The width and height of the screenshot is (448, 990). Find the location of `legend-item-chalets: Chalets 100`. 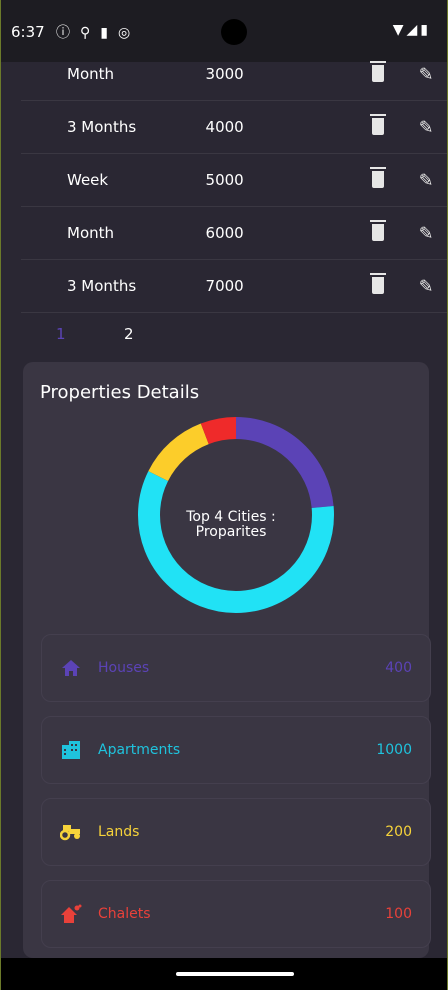

legend-item-chalets: Chalets 100 is located at coordinates (236, 914).